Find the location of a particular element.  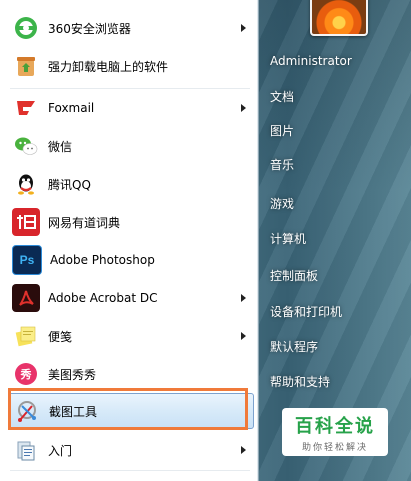

menu-item-label: Foxmail is located at coordinates (71, 108).